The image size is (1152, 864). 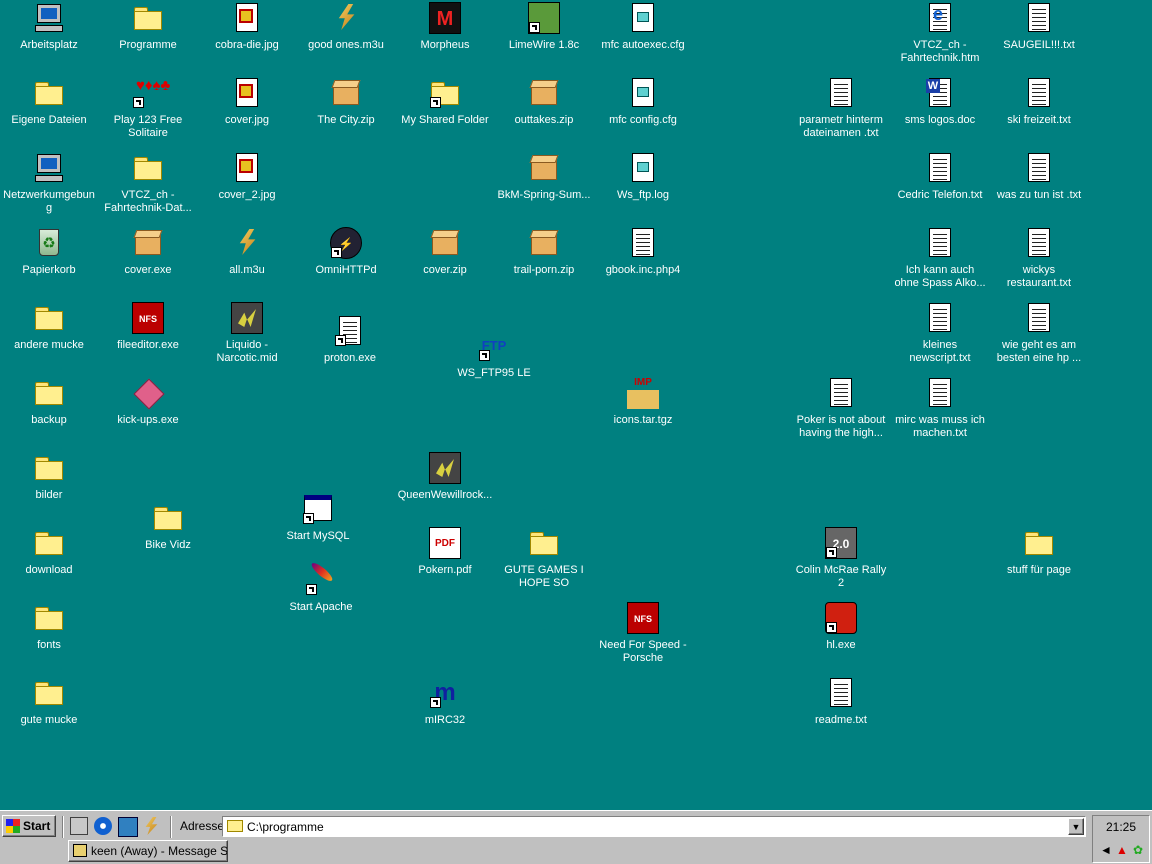 I want to click on netzwerkumgebung-shortcut: Netzwerkumgebung, so click(x=49, y=187).